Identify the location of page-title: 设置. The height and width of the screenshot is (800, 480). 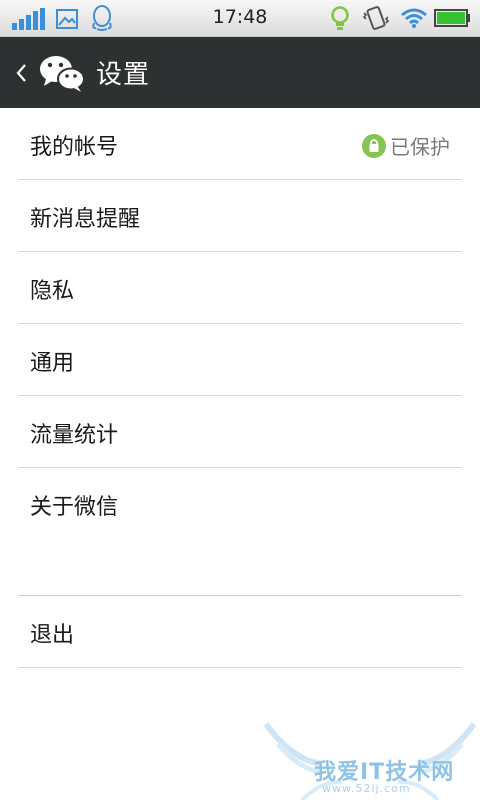
(123, 75).